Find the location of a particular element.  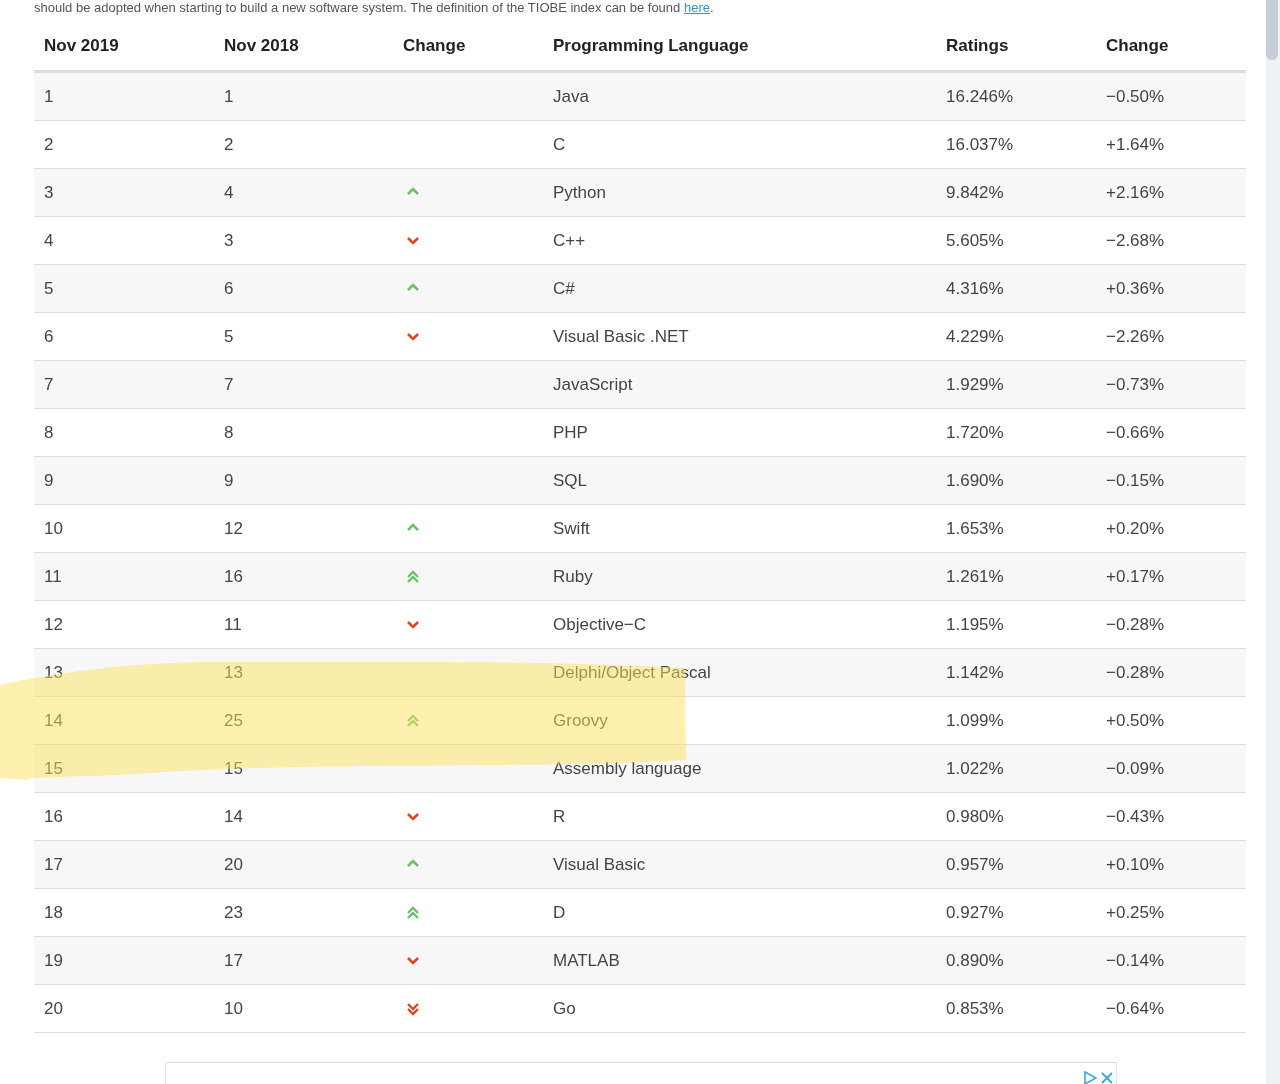

table-cell: +0.10% is located at coordinates (1171, 864).